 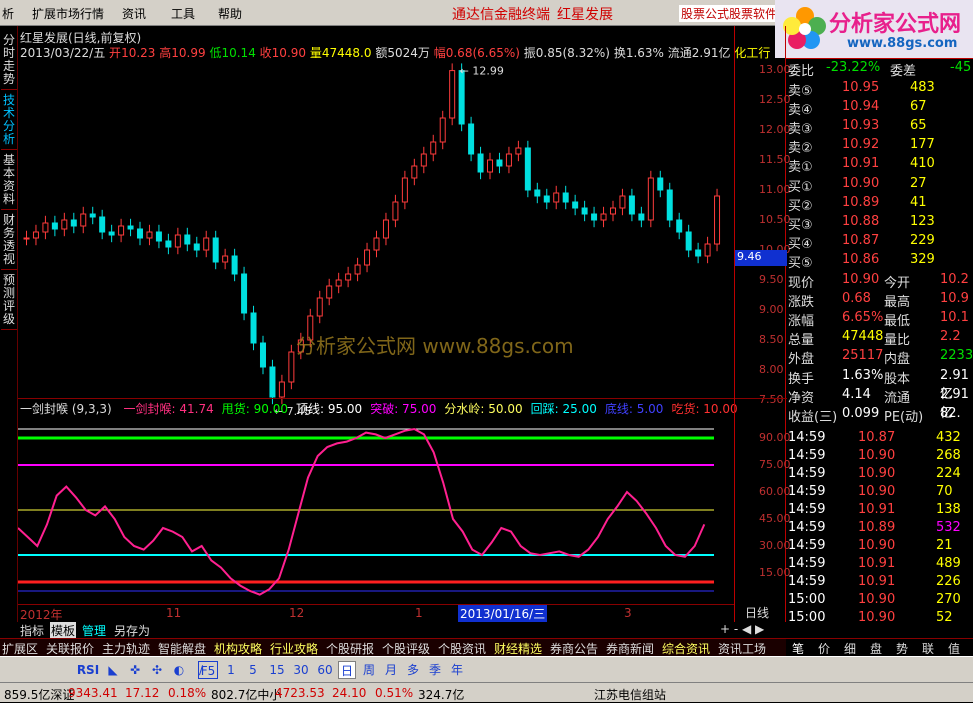 What do you see at coordinates (238, 648) in the screenshot?
I see `nav-item: 机构攻略` at bounding box center [238, 648].